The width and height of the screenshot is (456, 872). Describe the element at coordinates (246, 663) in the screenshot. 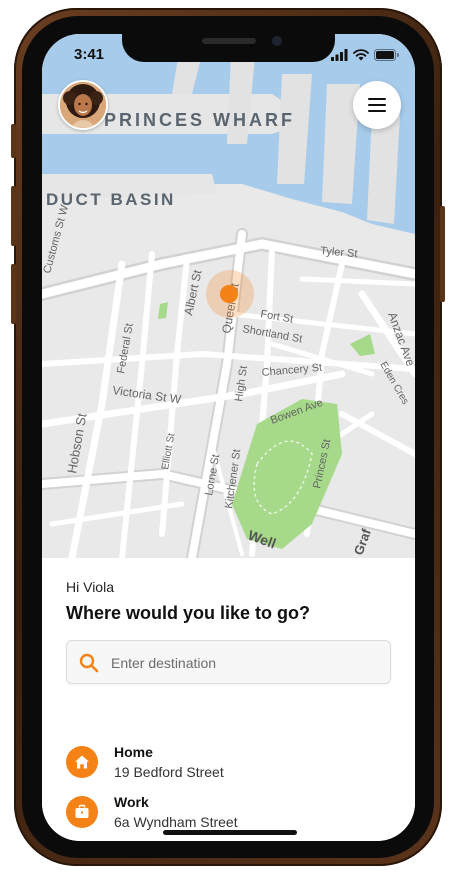

I see `destination-input` at that location.